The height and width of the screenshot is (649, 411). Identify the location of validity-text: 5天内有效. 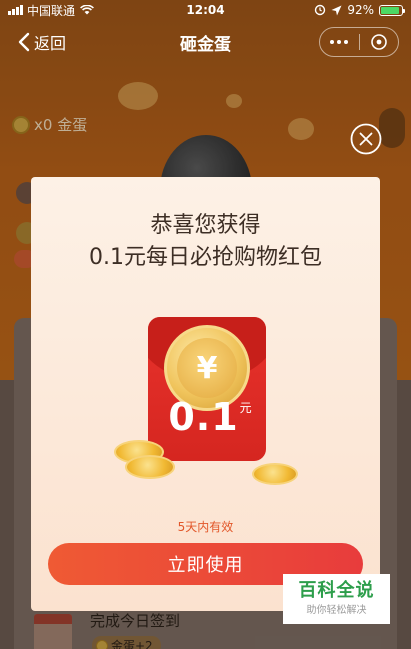
(205, 527).